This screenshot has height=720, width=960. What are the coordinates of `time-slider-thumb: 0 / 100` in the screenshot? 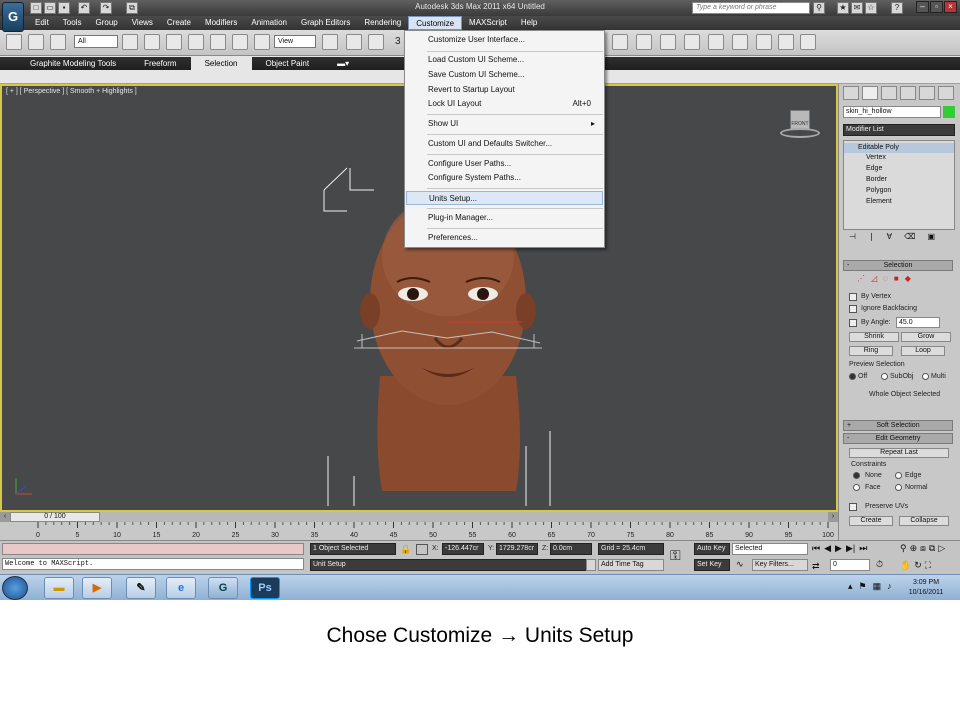 It's located at (55, 517).